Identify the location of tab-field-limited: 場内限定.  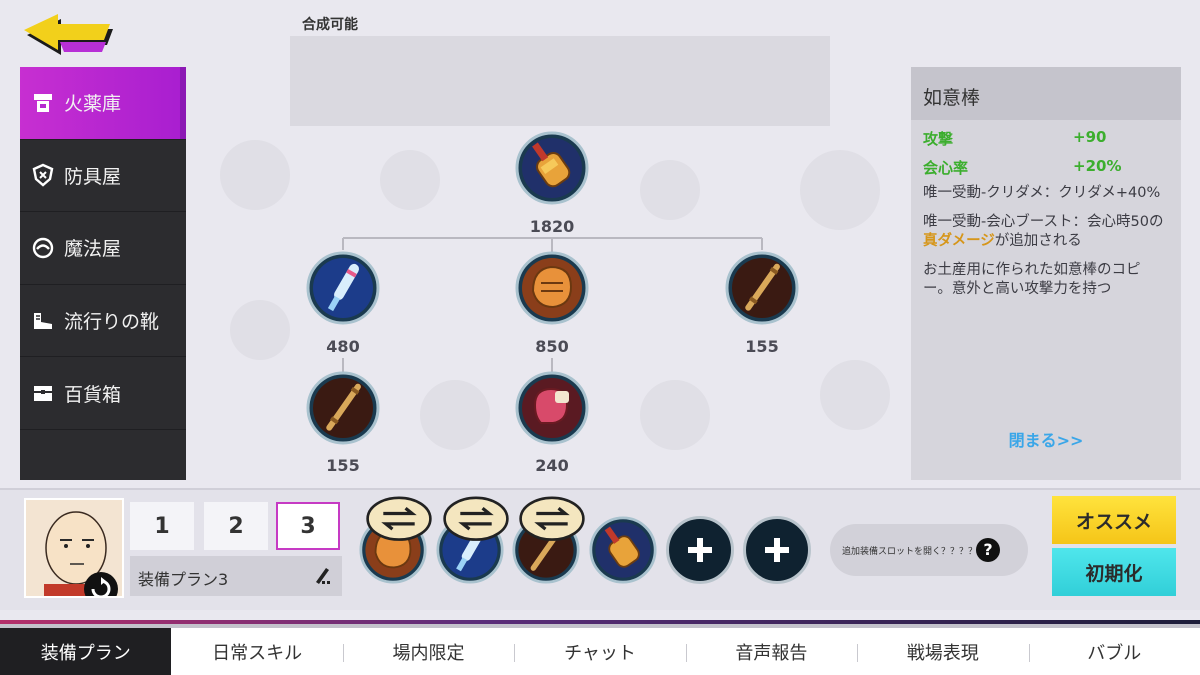
(428, 651).